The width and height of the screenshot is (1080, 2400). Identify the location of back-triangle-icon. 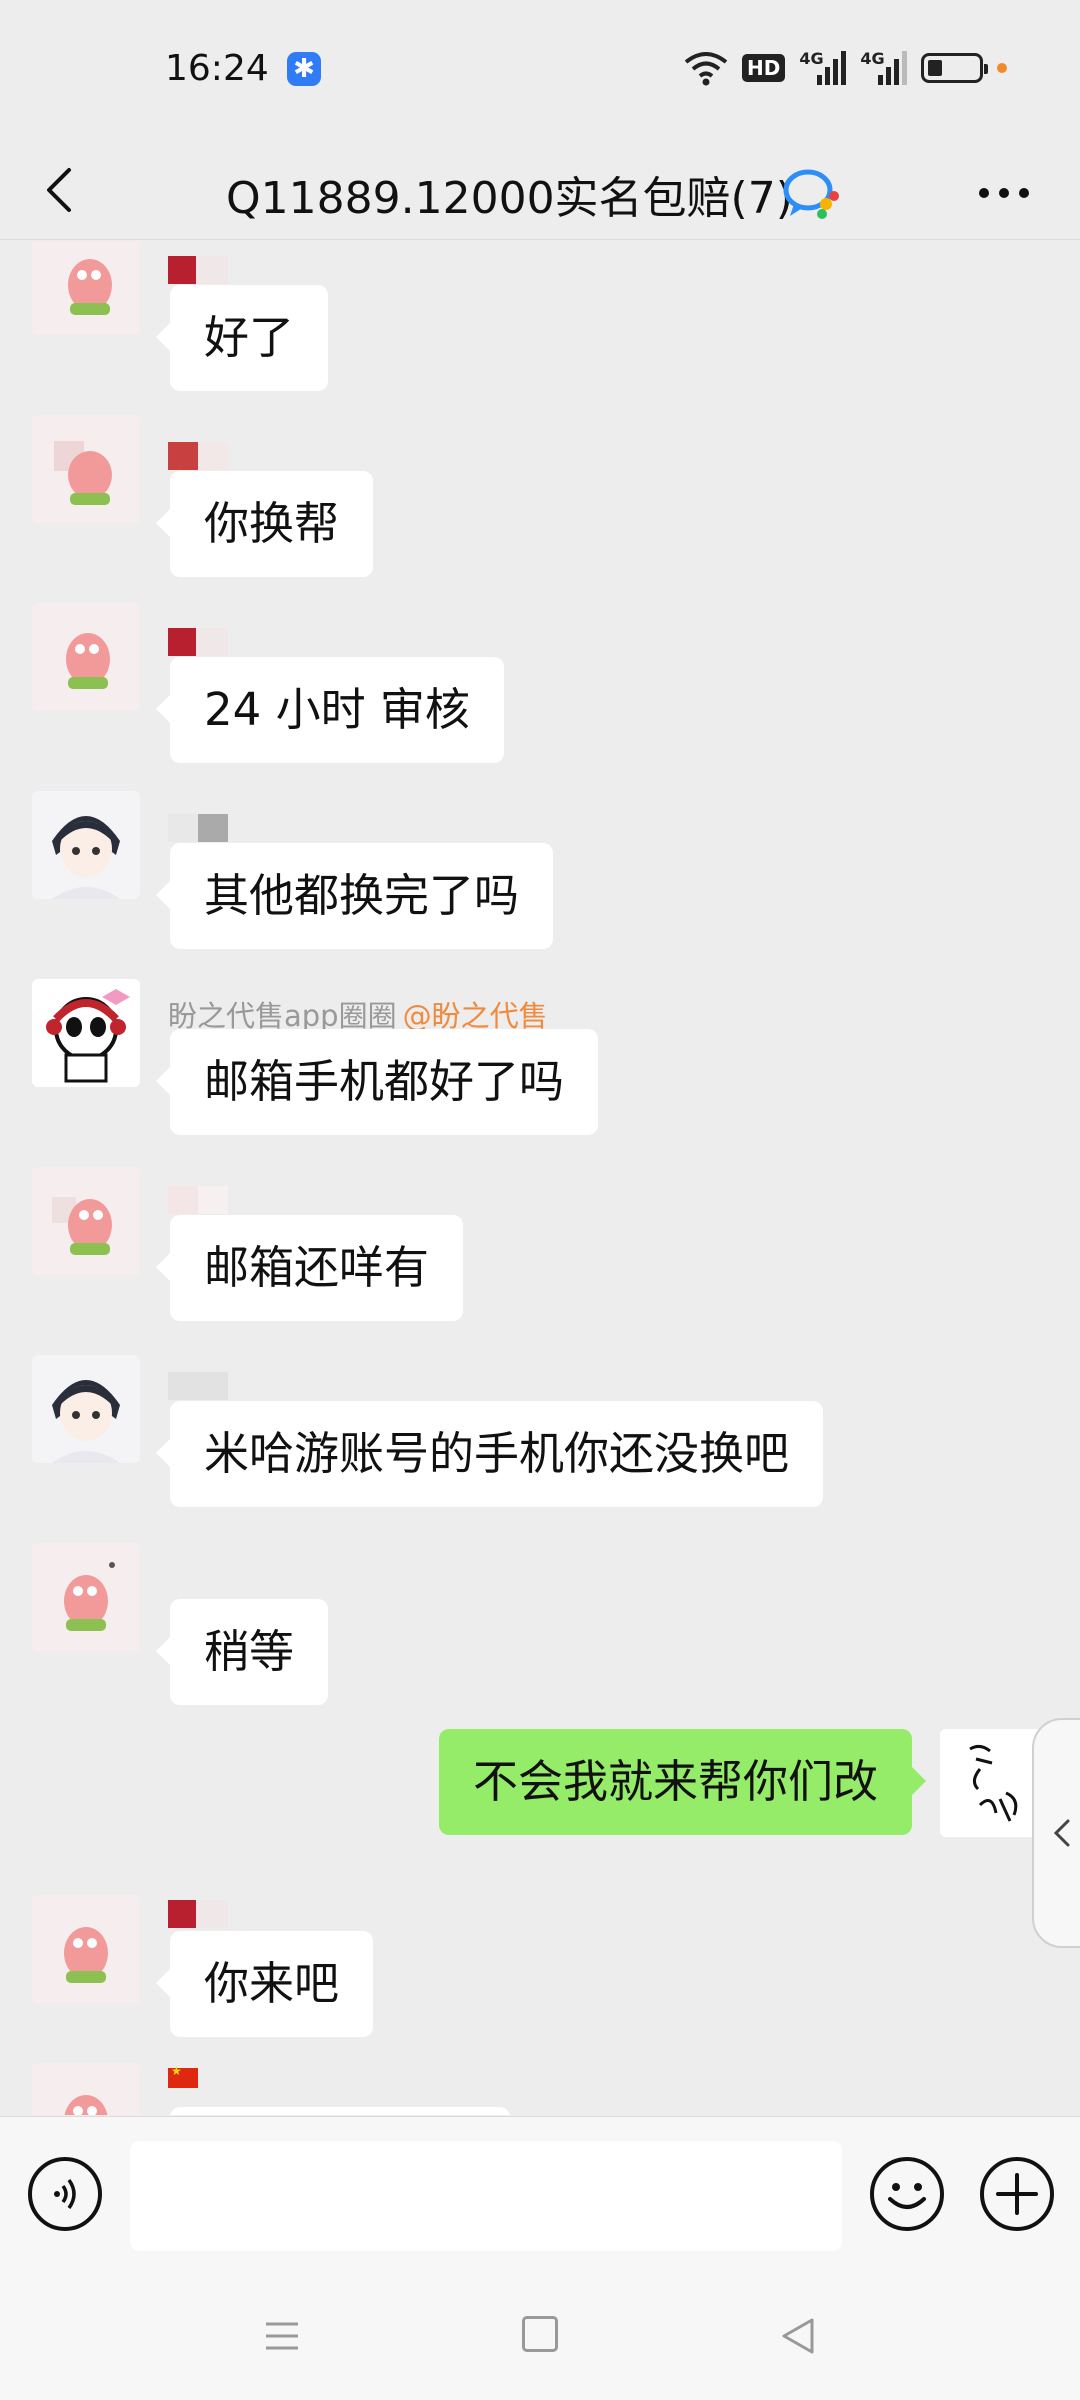
(798, 2336).